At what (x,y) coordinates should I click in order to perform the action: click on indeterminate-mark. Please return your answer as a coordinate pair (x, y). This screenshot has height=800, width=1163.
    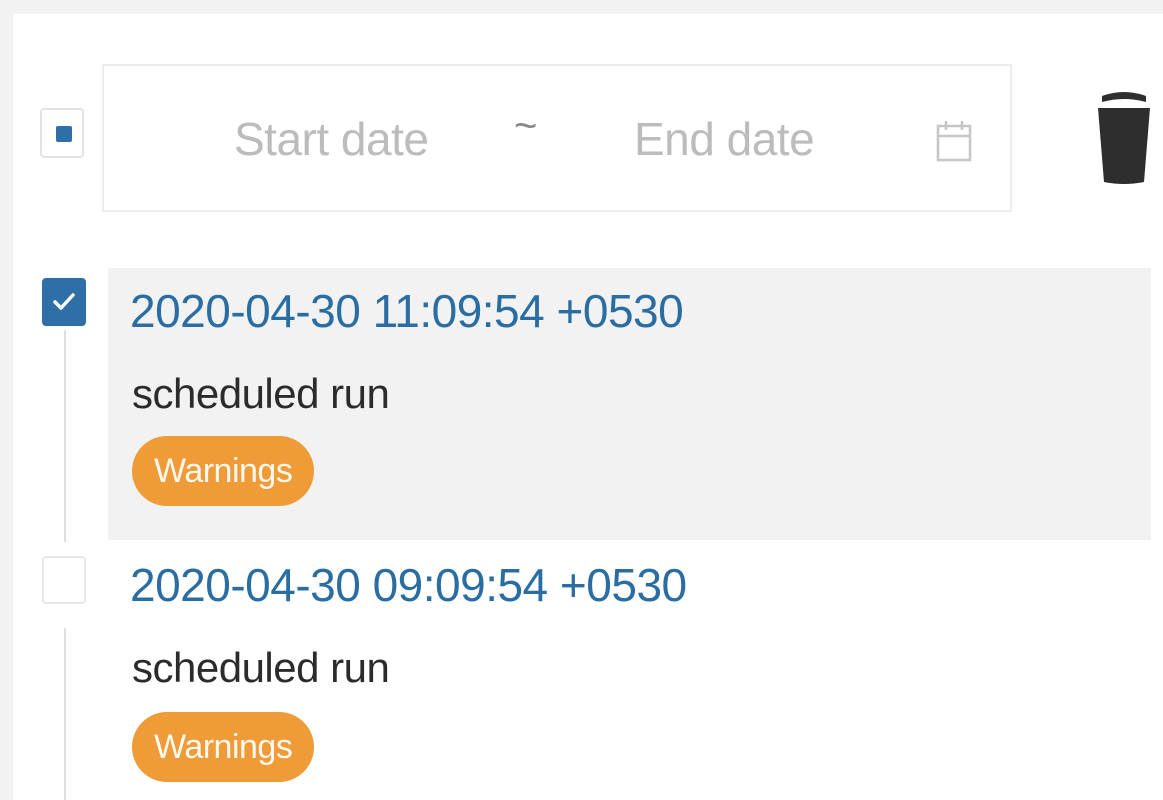
    Looking at the image, I should click on (64, 134).